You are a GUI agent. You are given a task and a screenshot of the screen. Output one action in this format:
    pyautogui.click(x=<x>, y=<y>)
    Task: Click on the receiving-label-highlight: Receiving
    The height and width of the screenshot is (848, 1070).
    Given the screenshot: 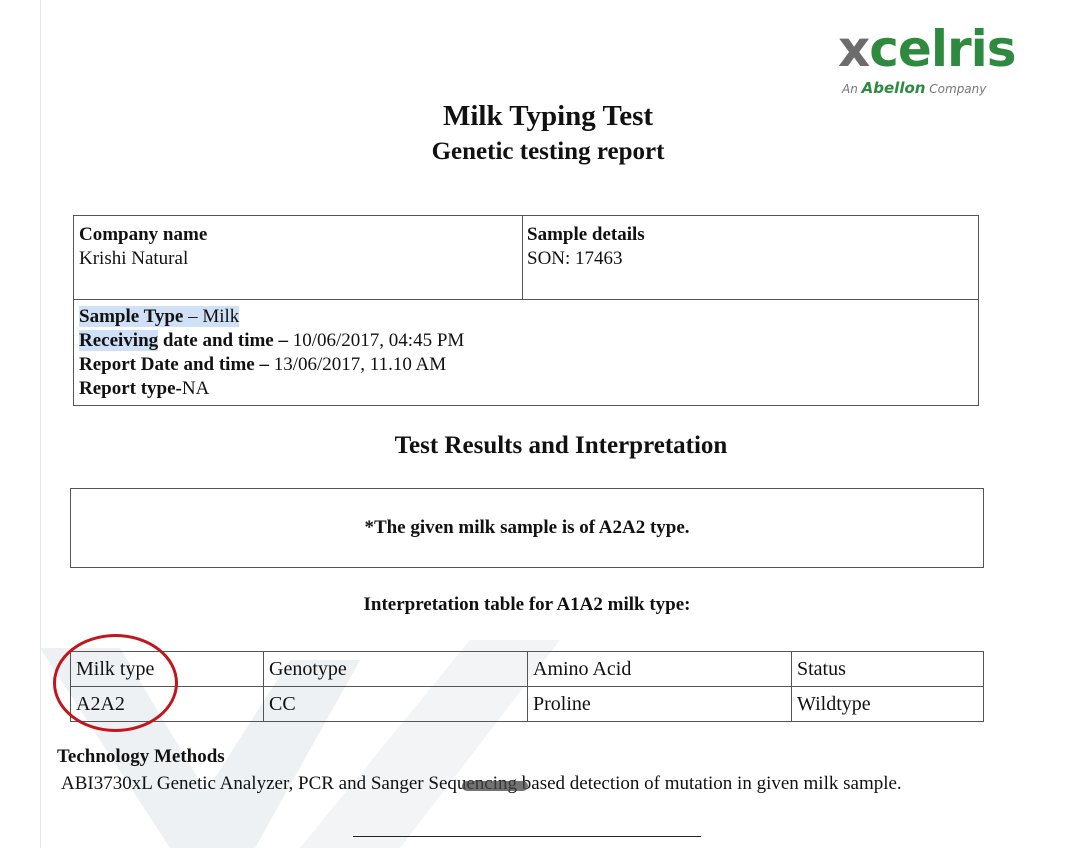 What is the action you would take?
    pyautogui.click(x=119, y=340)
    